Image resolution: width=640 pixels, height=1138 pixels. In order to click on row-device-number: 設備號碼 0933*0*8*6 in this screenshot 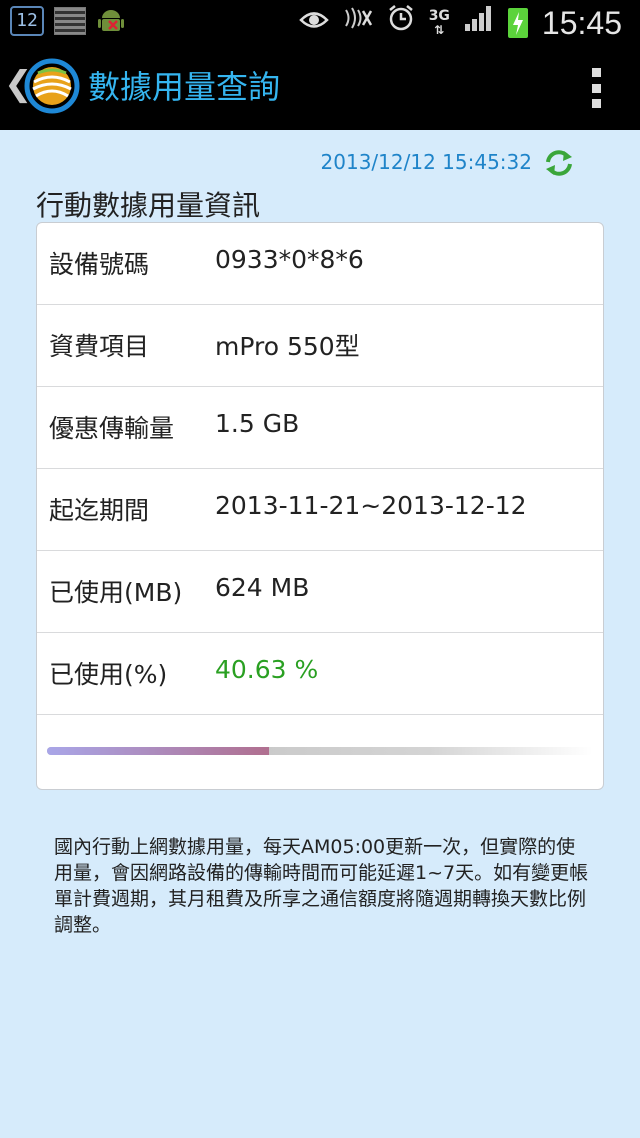, I will do `click(320, 264)`.